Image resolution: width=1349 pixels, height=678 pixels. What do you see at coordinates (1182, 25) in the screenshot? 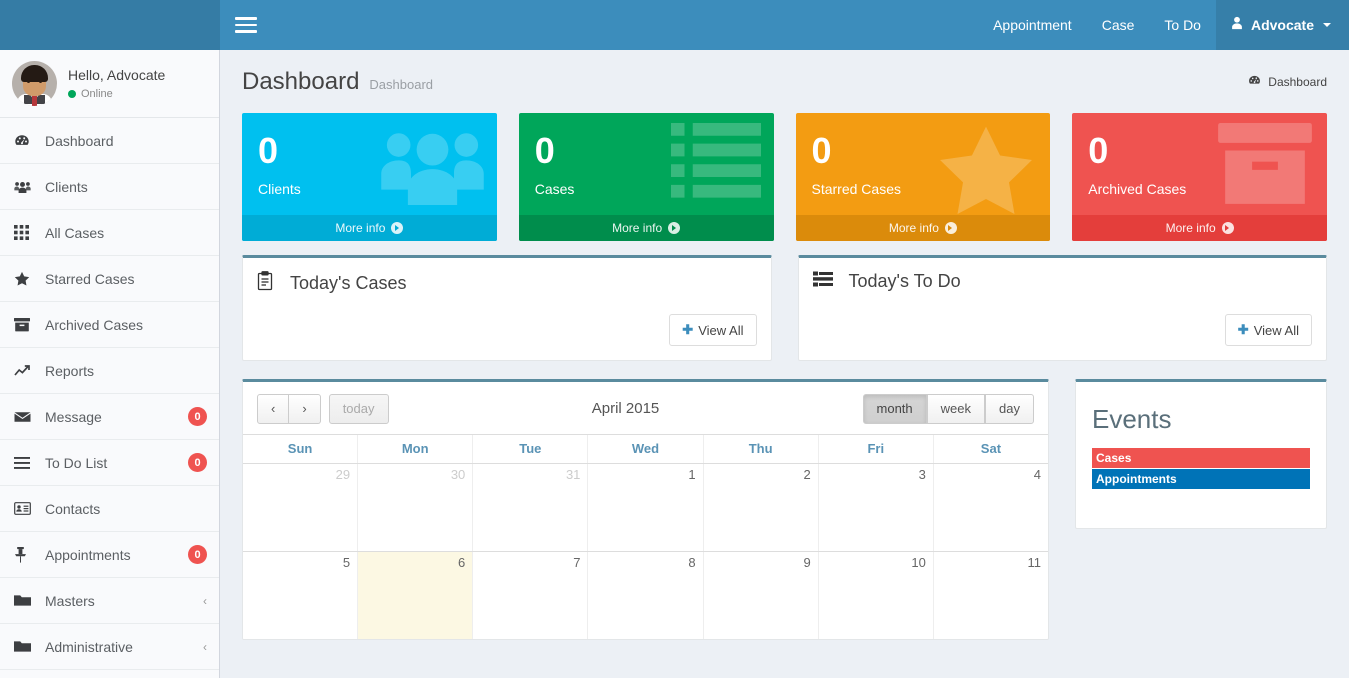
I see `nav-link-todo: To Do` at bounding box center [1182, 25].